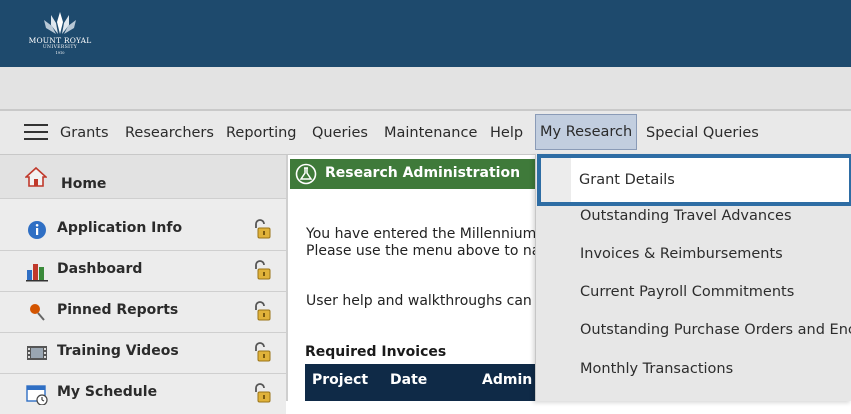  Describe the element at coordinates (60, 53) in the screenshot. I see `logo-year: 1910` at that location.